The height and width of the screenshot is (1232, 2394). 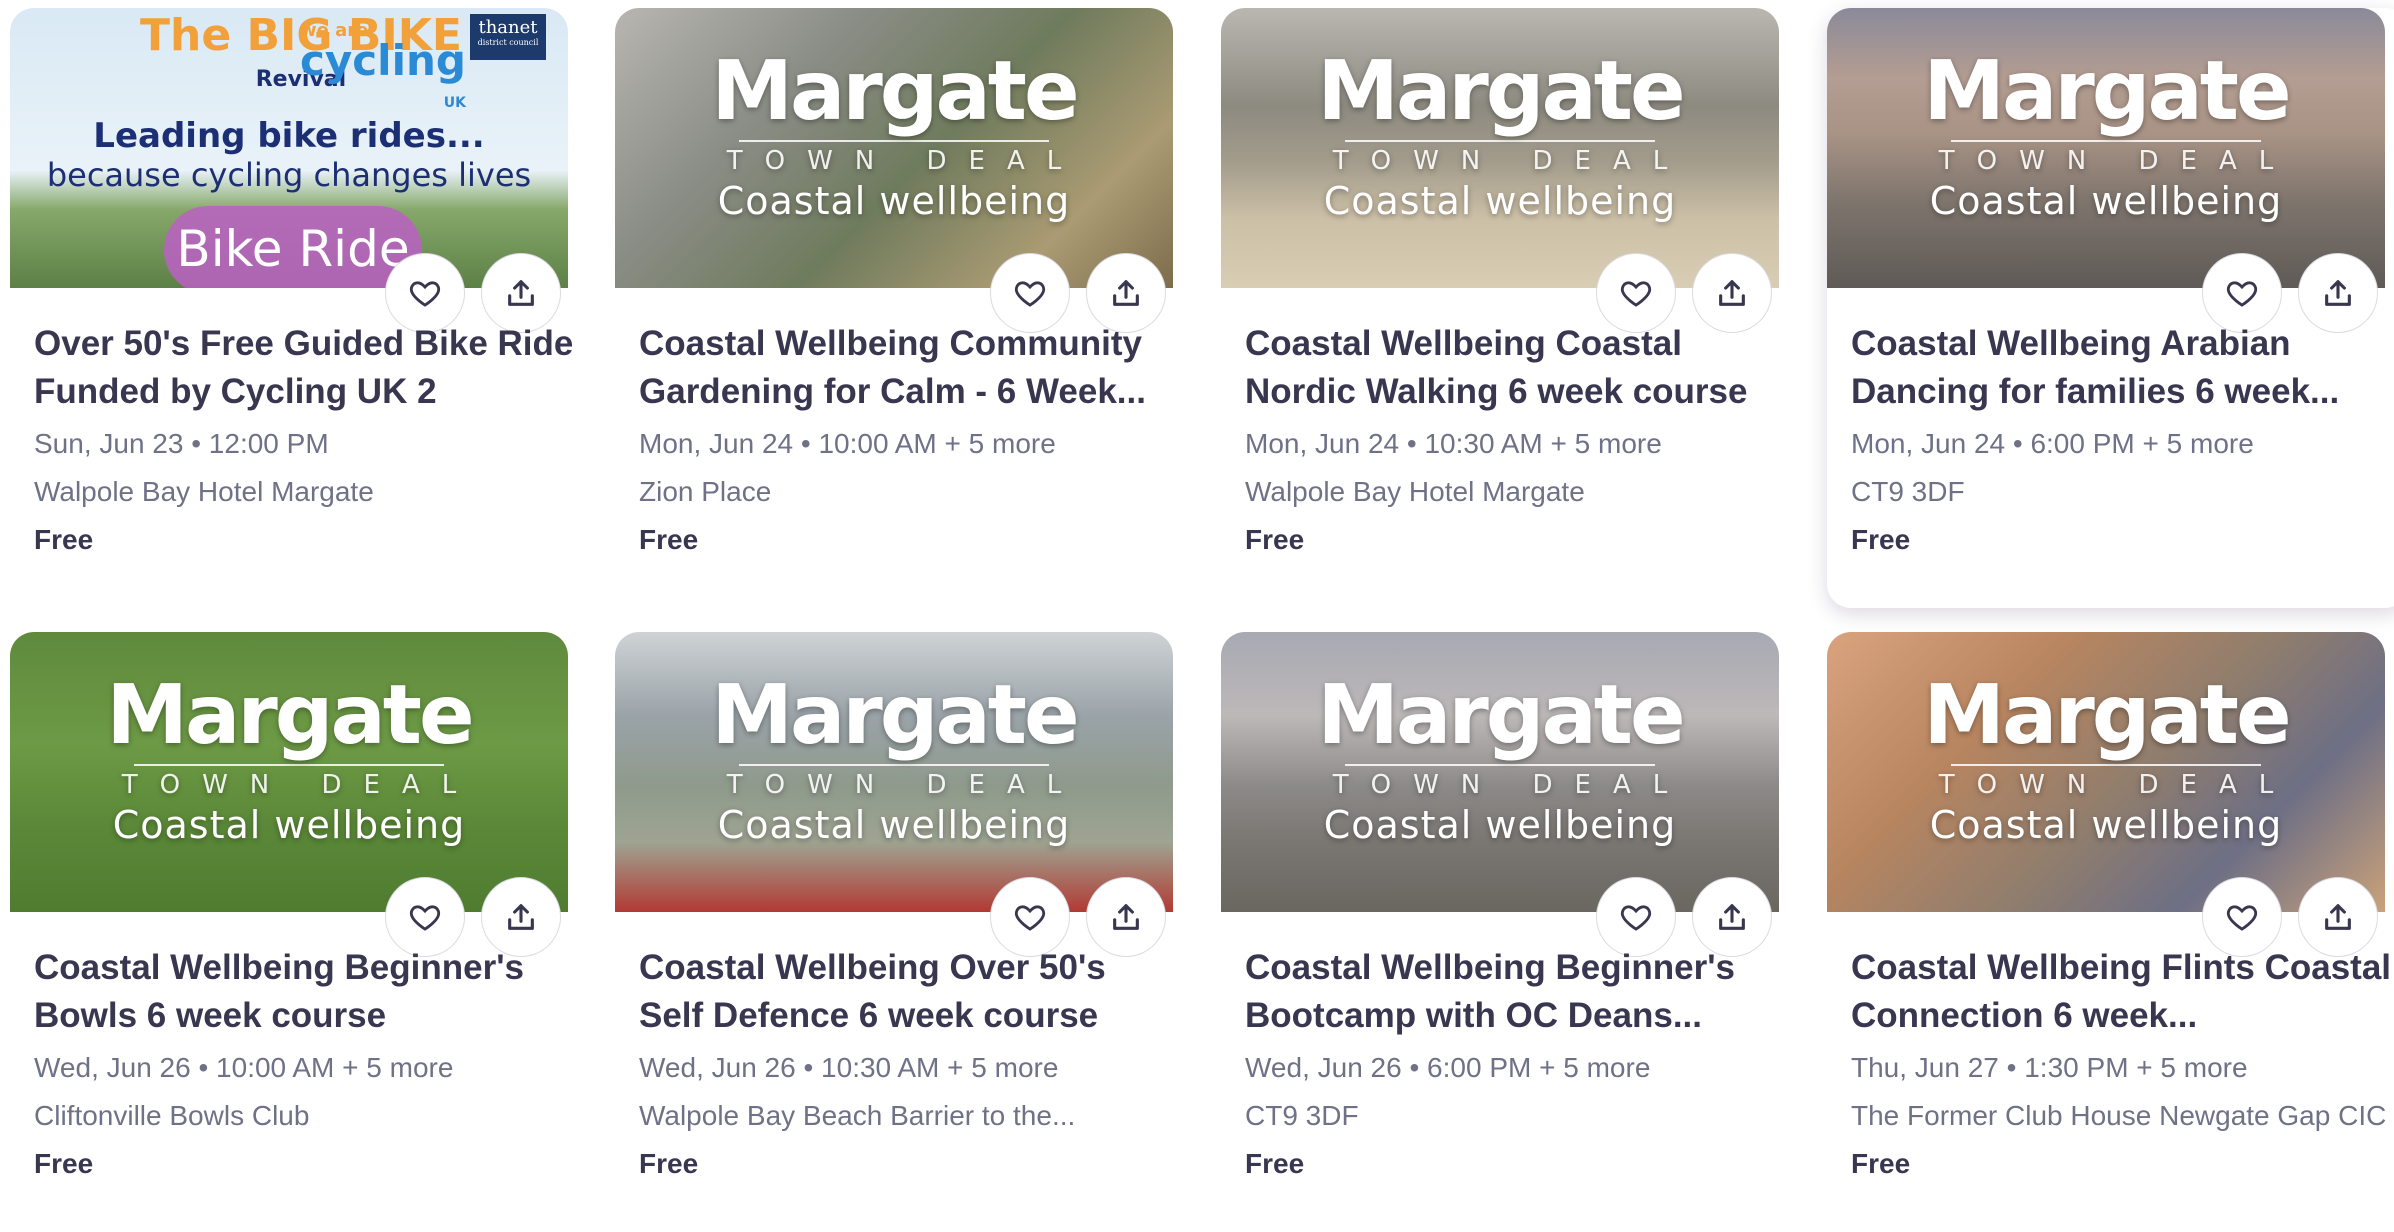 I want to click on event-date: Thu, Jun 27 • 1:30 PM + 5 more, so click(x=2049, y=1067).